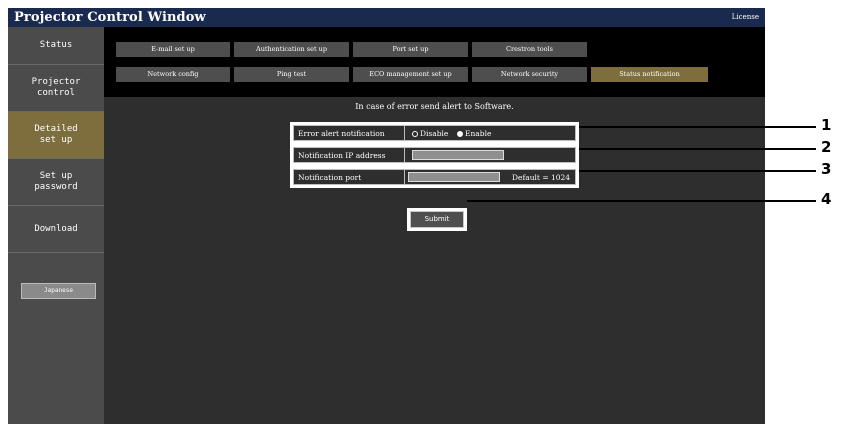  I want to click on callout-number-1: 1, so click(826, 125).